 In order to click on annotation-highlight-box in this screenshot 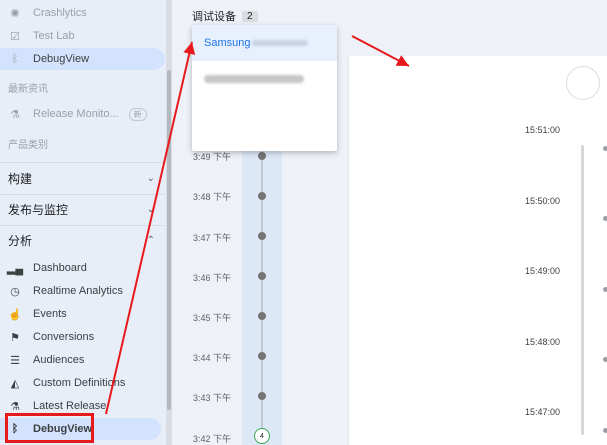, I will do `click(49, 428)`.